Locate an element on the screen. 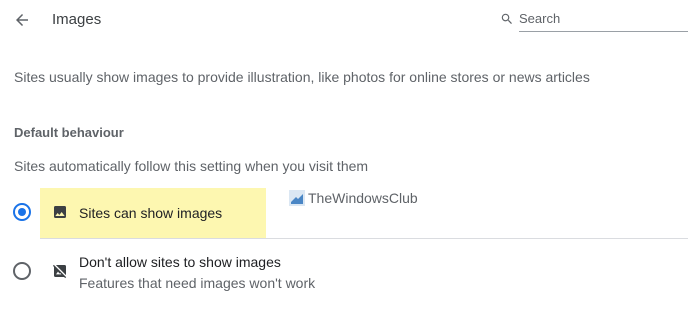  image-icon is located at coordinates (60, 212).